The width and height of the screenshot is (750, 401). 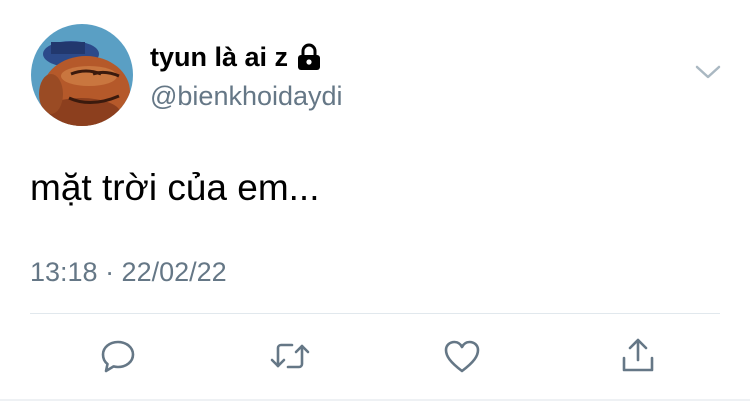 I want to click on display-name: tyun là ai z, so click(x=236, y=57).